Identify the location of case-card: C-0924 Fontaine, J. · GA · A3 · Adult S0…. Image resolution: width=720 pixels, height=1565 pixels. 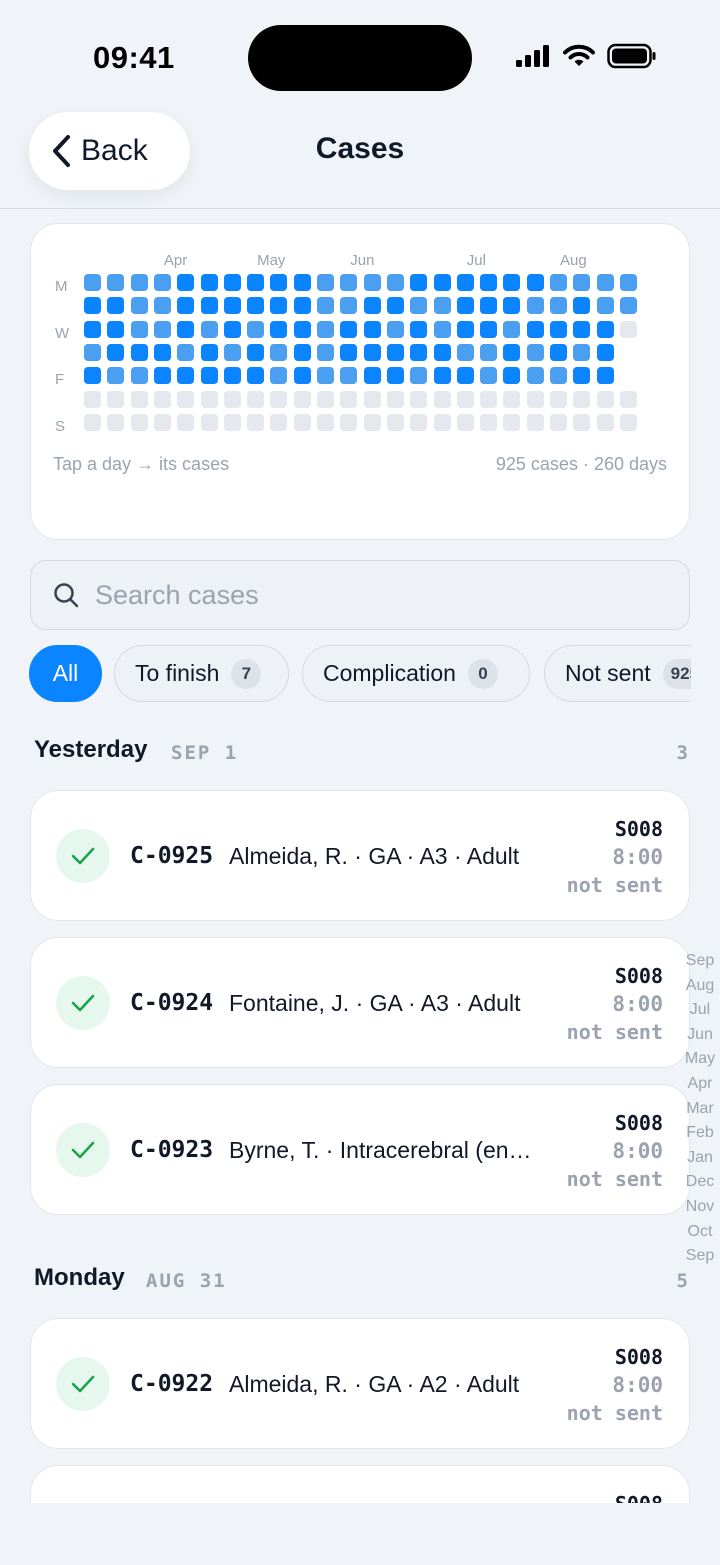
(360, 1002).